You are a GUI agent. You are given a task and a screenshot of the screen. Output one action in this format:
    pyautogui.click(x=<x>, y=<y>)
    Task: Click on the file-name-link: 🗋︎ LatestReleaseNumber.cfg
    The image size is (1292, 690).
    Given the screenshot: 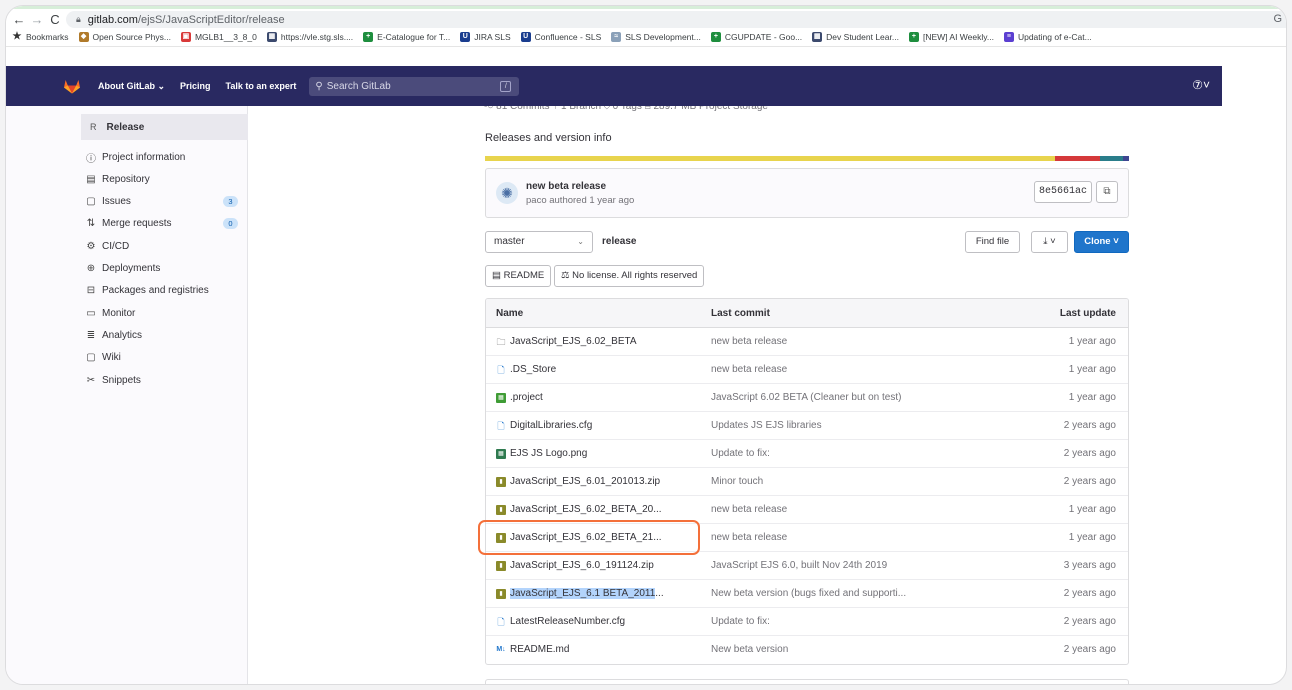 What is the action you would take?
    pyautogui.click(x=560, y=621)
    